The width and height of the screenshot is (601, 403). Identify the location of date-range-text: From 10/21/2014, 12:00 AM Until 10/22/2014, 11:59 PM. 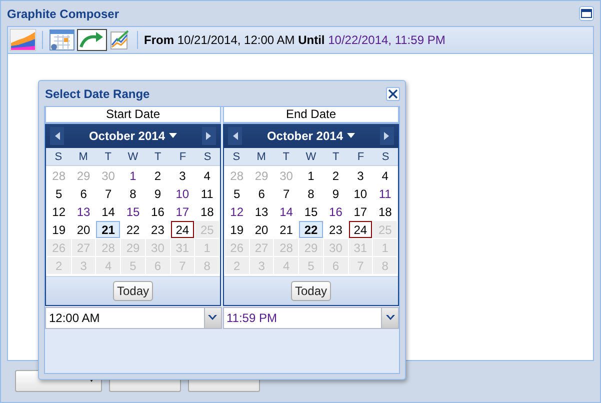
(295, 40).